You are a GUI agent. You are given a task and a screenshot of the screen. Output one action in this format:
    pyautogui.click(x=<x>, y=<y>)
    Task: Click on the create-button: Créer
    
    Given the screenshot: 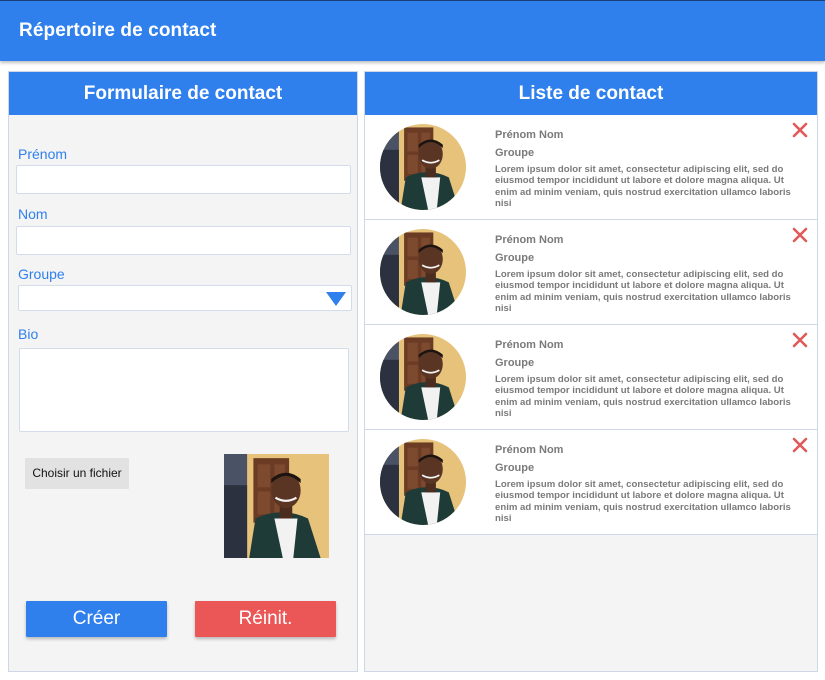 What is the action you would take?
    pyautogui.click(x=96, y=619)
    